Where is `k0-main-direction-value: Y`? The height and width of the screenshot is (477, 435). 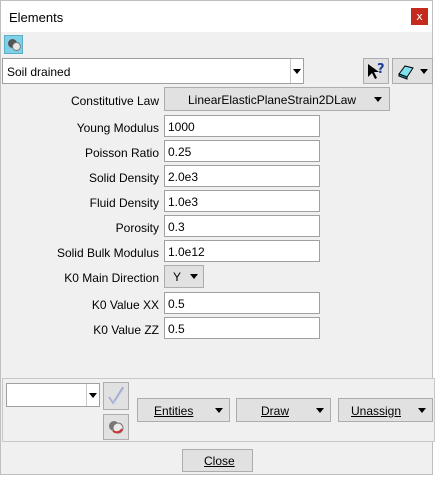 k0-main-direction-value: Y is located at coordinates (177, 277).